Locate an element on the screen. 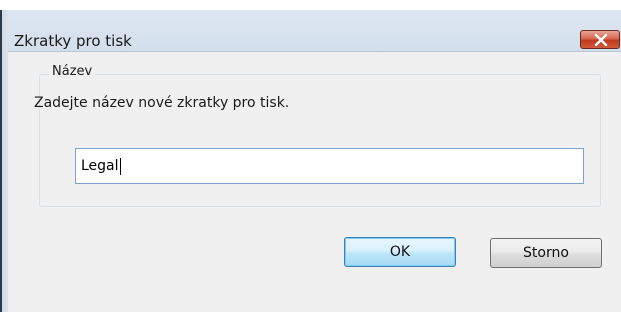  close-icon is located at coordinates (601, 40).